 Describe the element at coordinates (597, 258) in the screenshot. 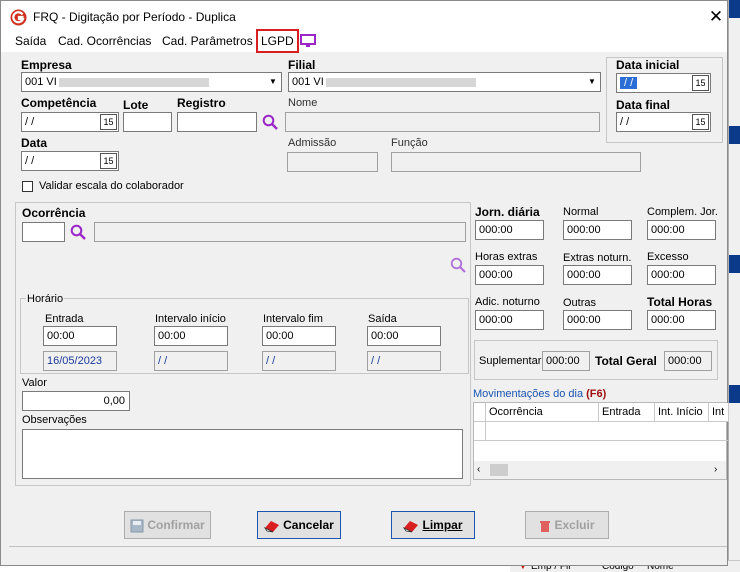

I see `extras-noturn-label: Extras noturn.` at that location.